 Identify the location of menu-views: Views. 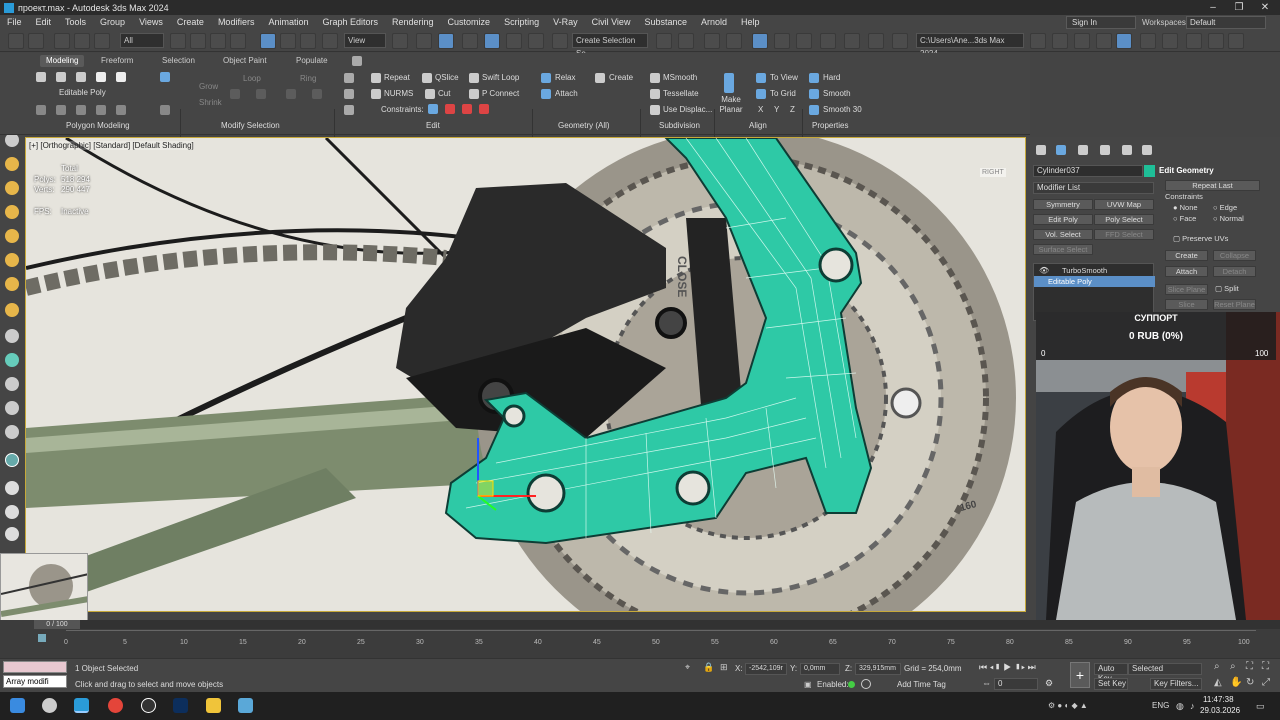
(151, 22).